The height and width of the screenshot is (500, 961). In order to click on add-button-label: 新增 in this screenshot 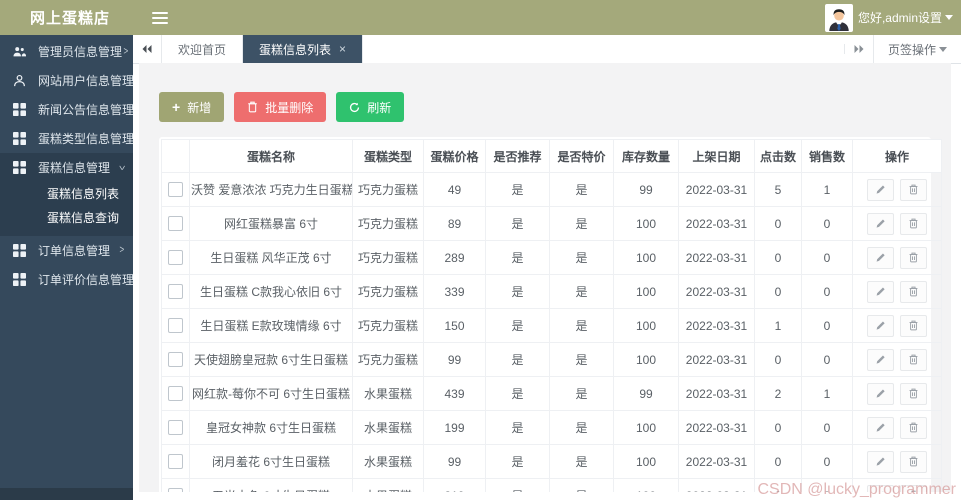, I will do `click(199, 107)`.